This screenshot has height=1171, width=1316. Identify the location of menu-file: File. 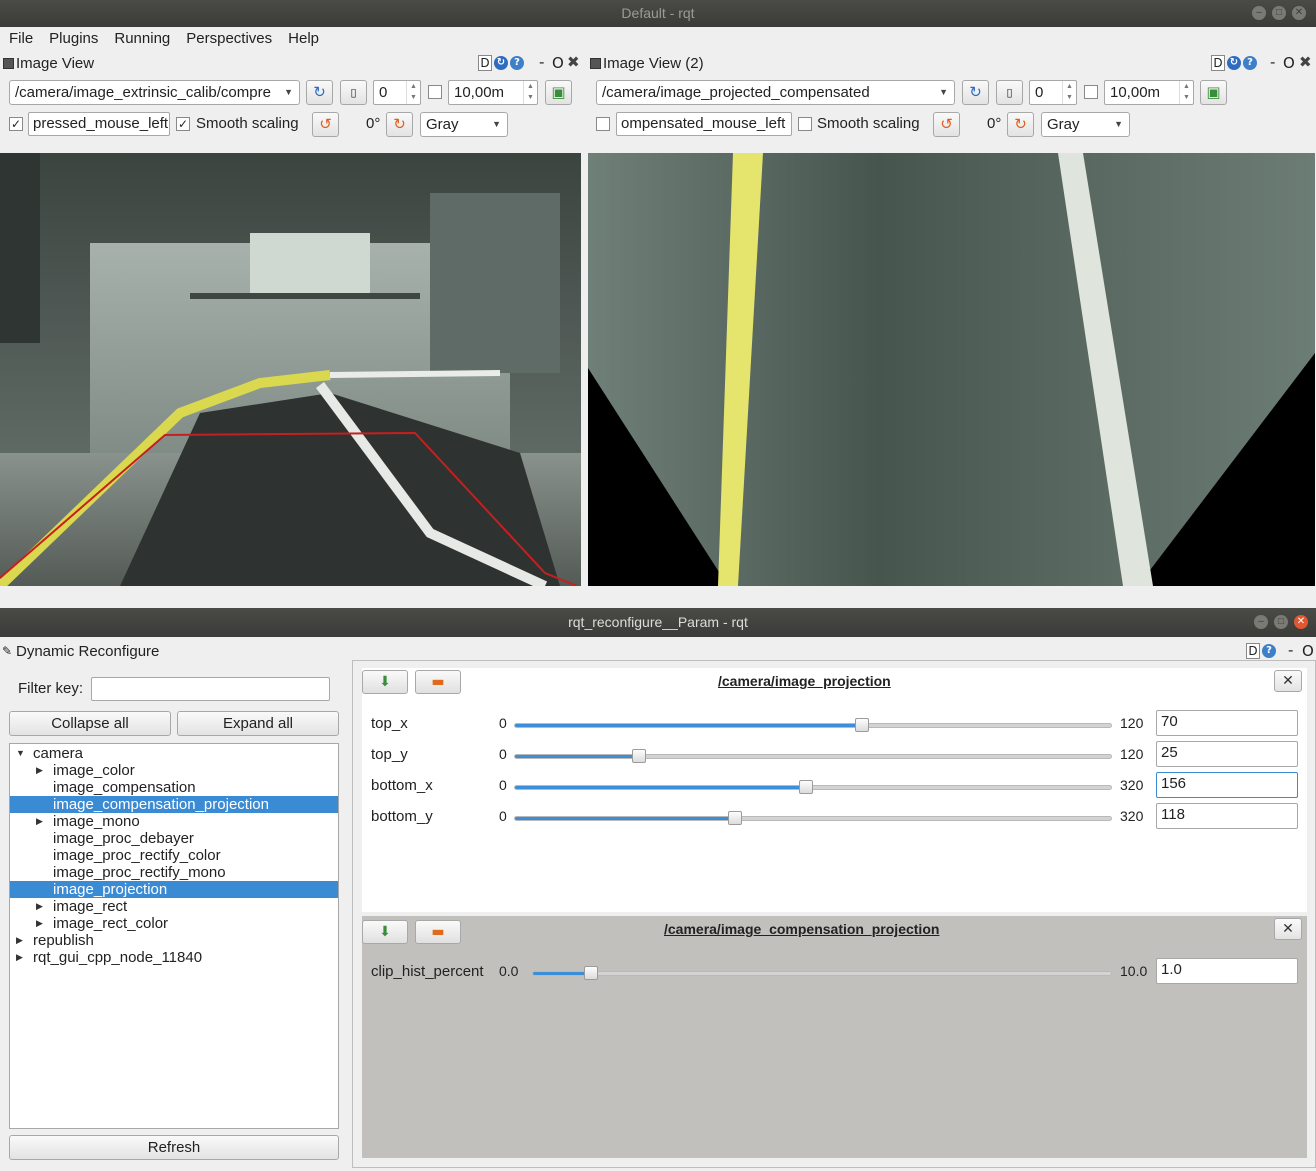
(20, 37).